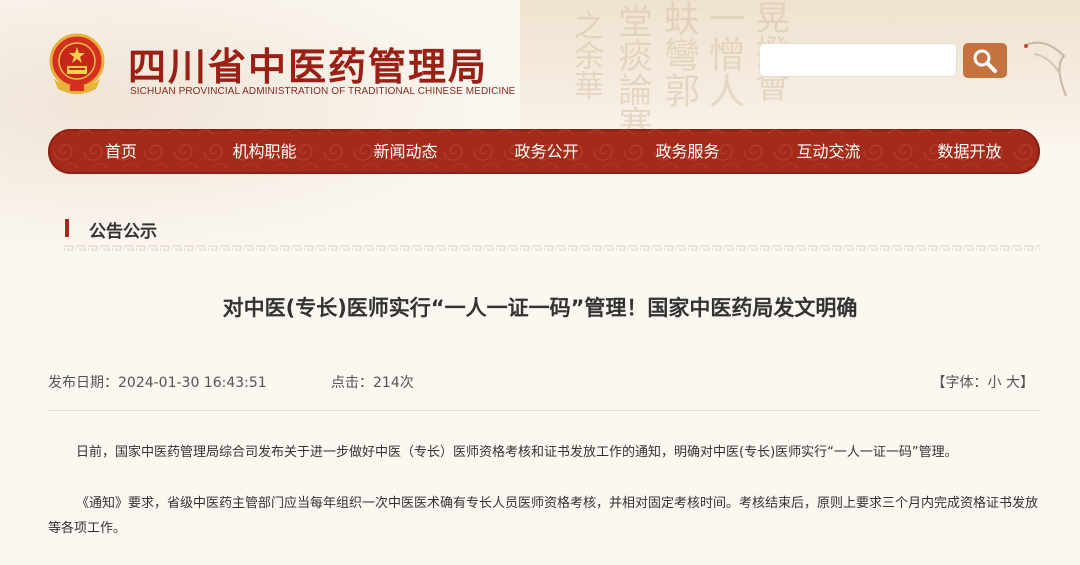 The image size is (1080, 565). I want to click on font-size-control: 【字体：小 大】, so click(983, 382).